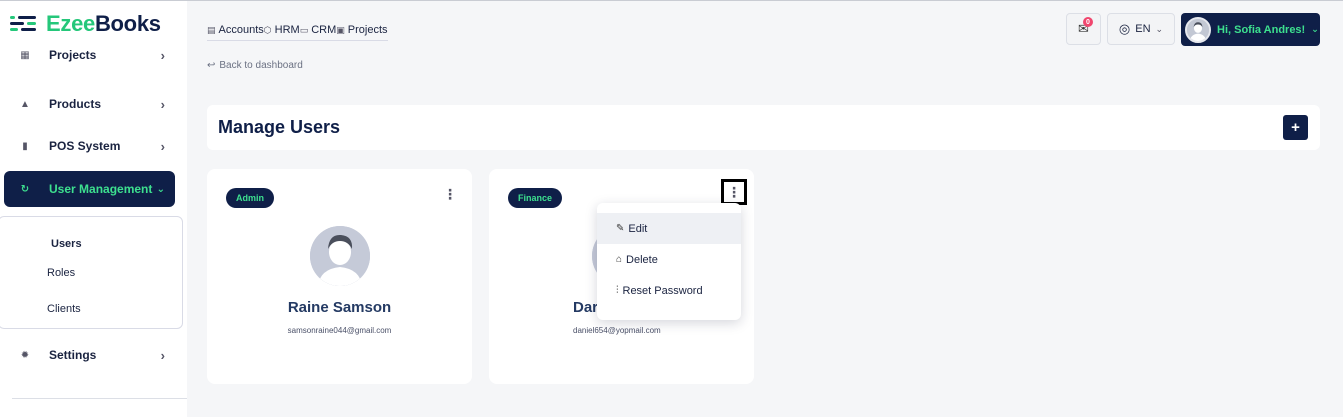 This screenshot has height=417, width=1343. What do you see at coordinates (1088, 22) in the screenshot?
I see `message-count-badge: 0` at bounding box center [1088, 22].